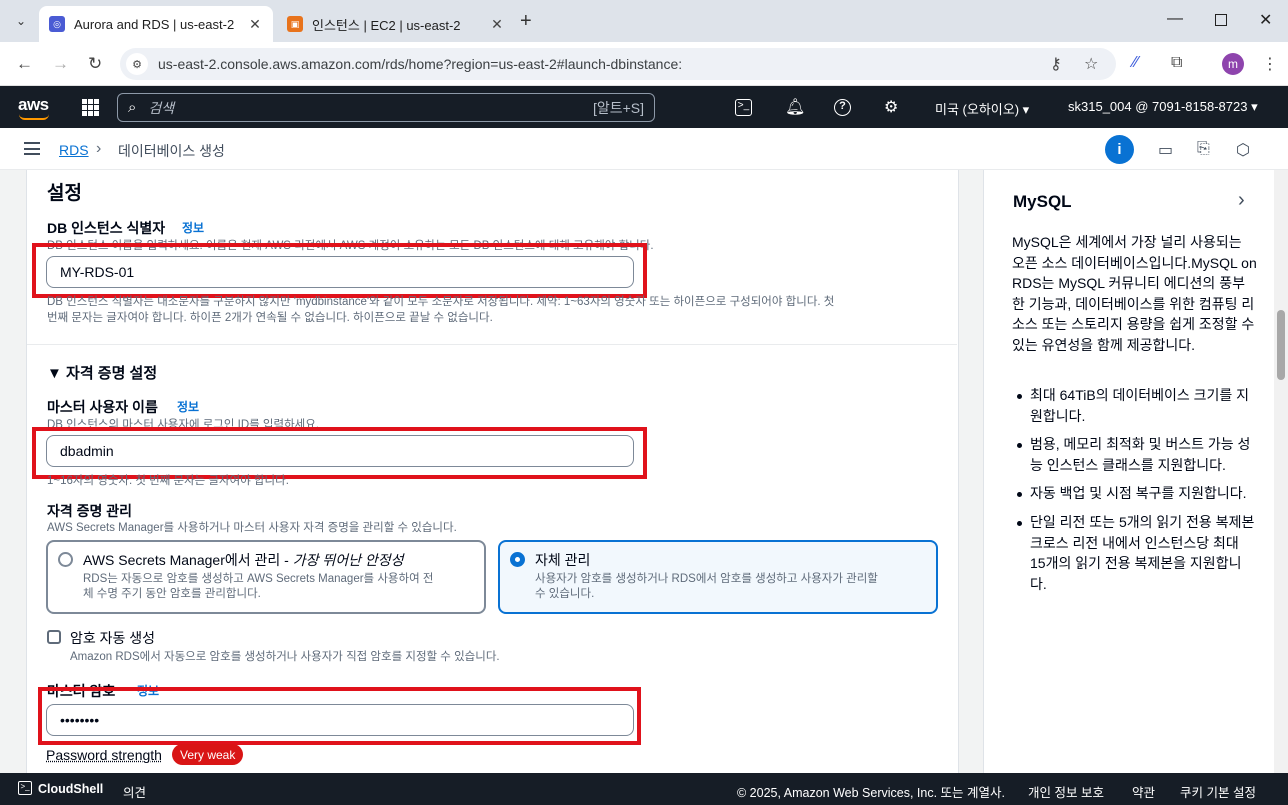  What do you see at coordinates (134, 791) in the screenshot?
I see `feedback-link: 의견` at bounding box center [134, 791].